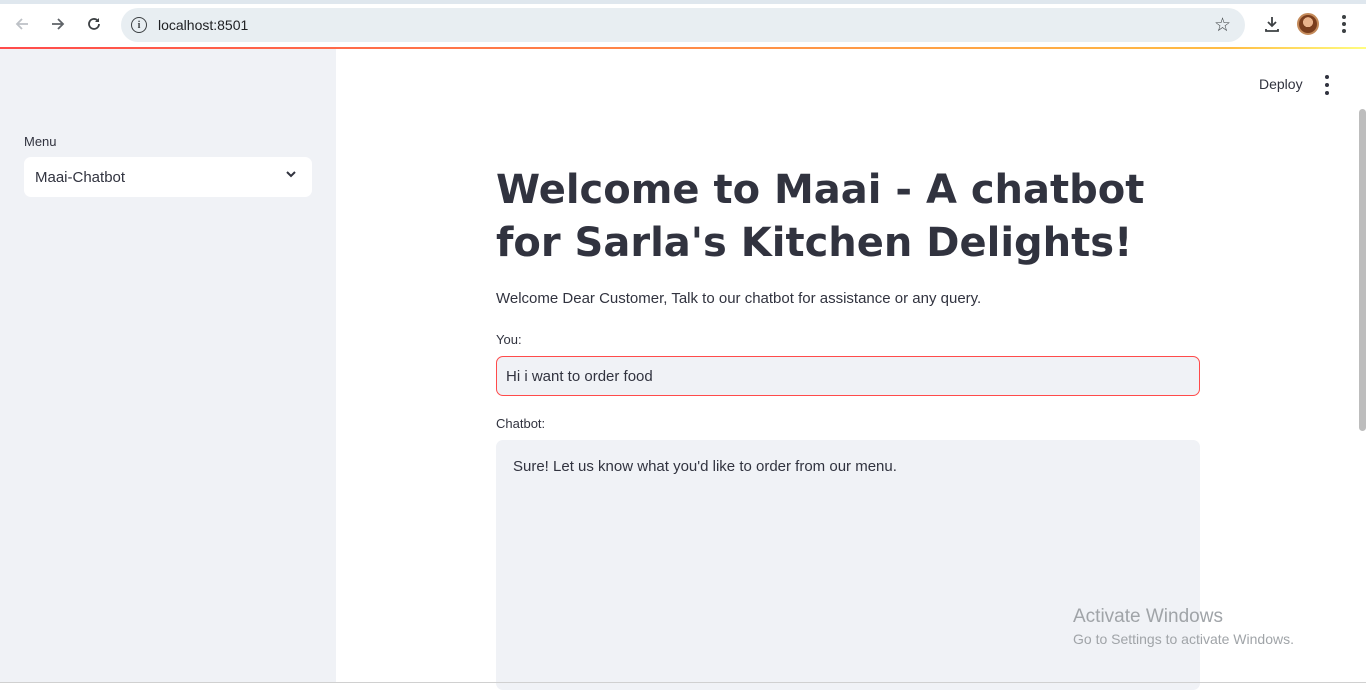  Describe the element at coordinates (1272, 24) in the screenshot. I see `download-icon` at that location.